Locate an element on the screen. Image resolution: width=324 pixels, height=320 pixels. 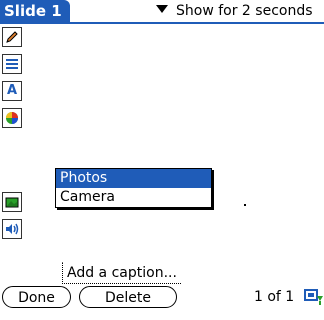
lines-icon is located at coordinates (12, 64).